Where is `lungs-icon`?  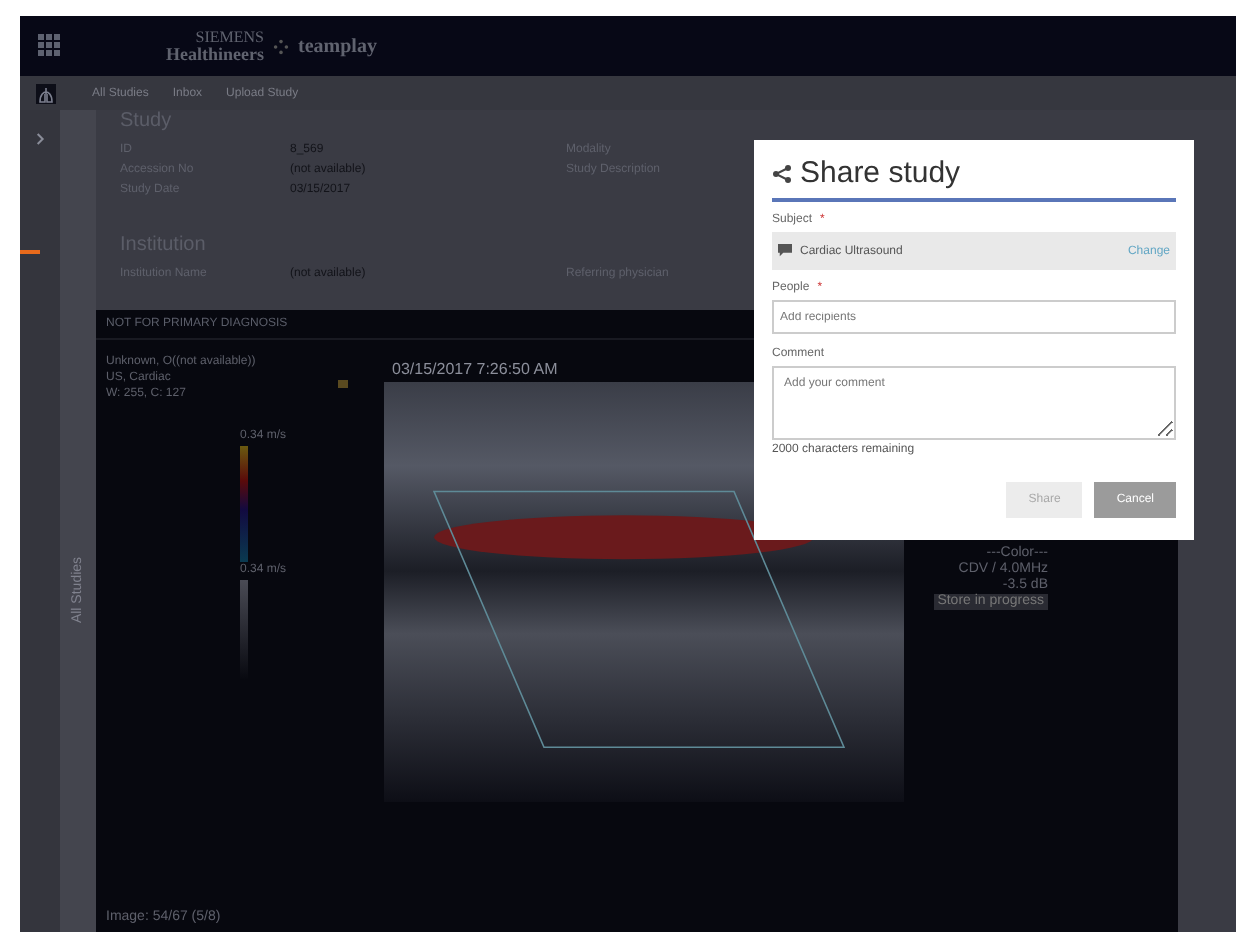 lungs-icon is located at coordinates (46, 93).